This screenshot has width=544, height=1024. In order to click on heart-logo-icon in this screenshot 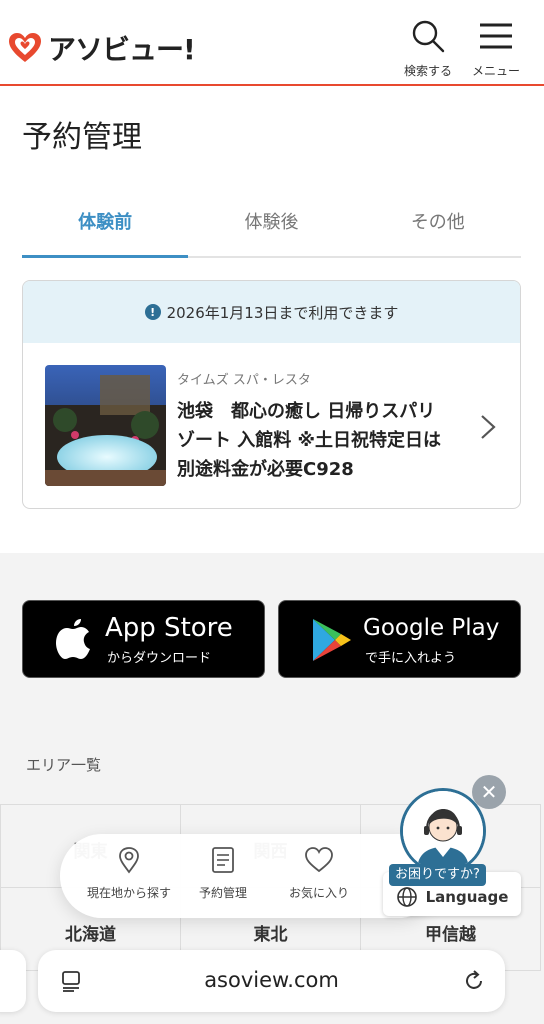, I will do `click(25, 47)`.